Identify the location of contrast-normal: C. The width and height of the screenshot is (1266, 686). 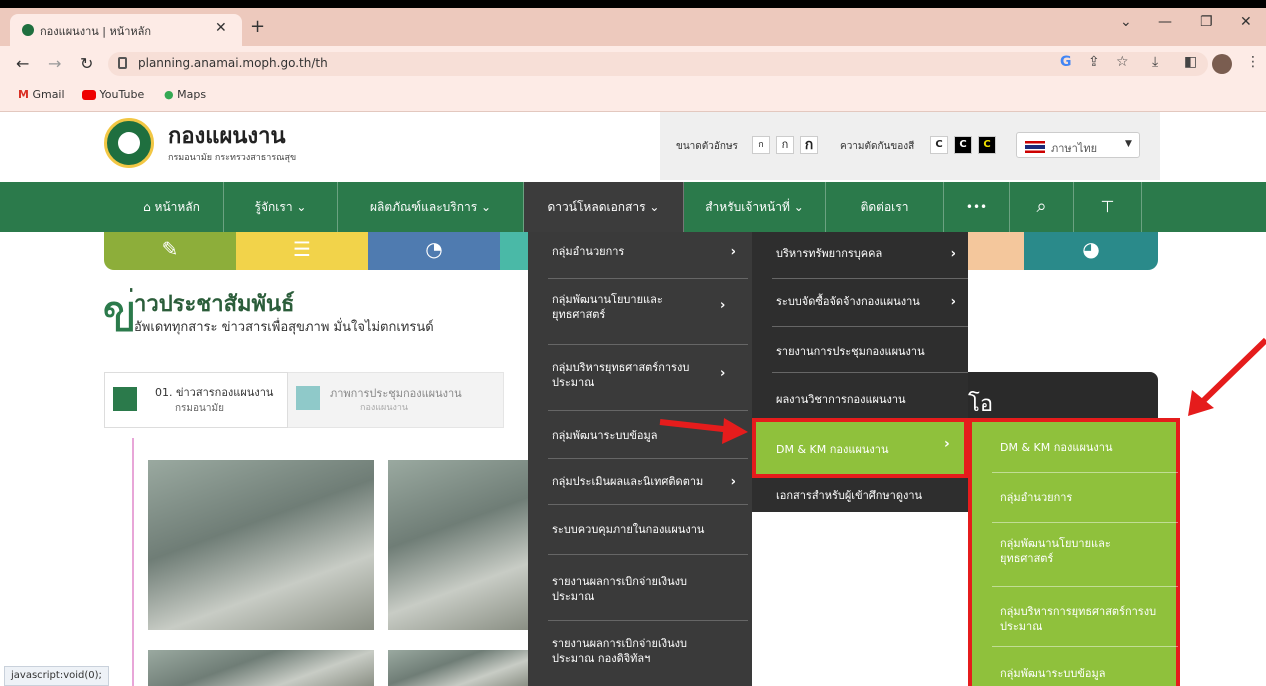
(939, 145).